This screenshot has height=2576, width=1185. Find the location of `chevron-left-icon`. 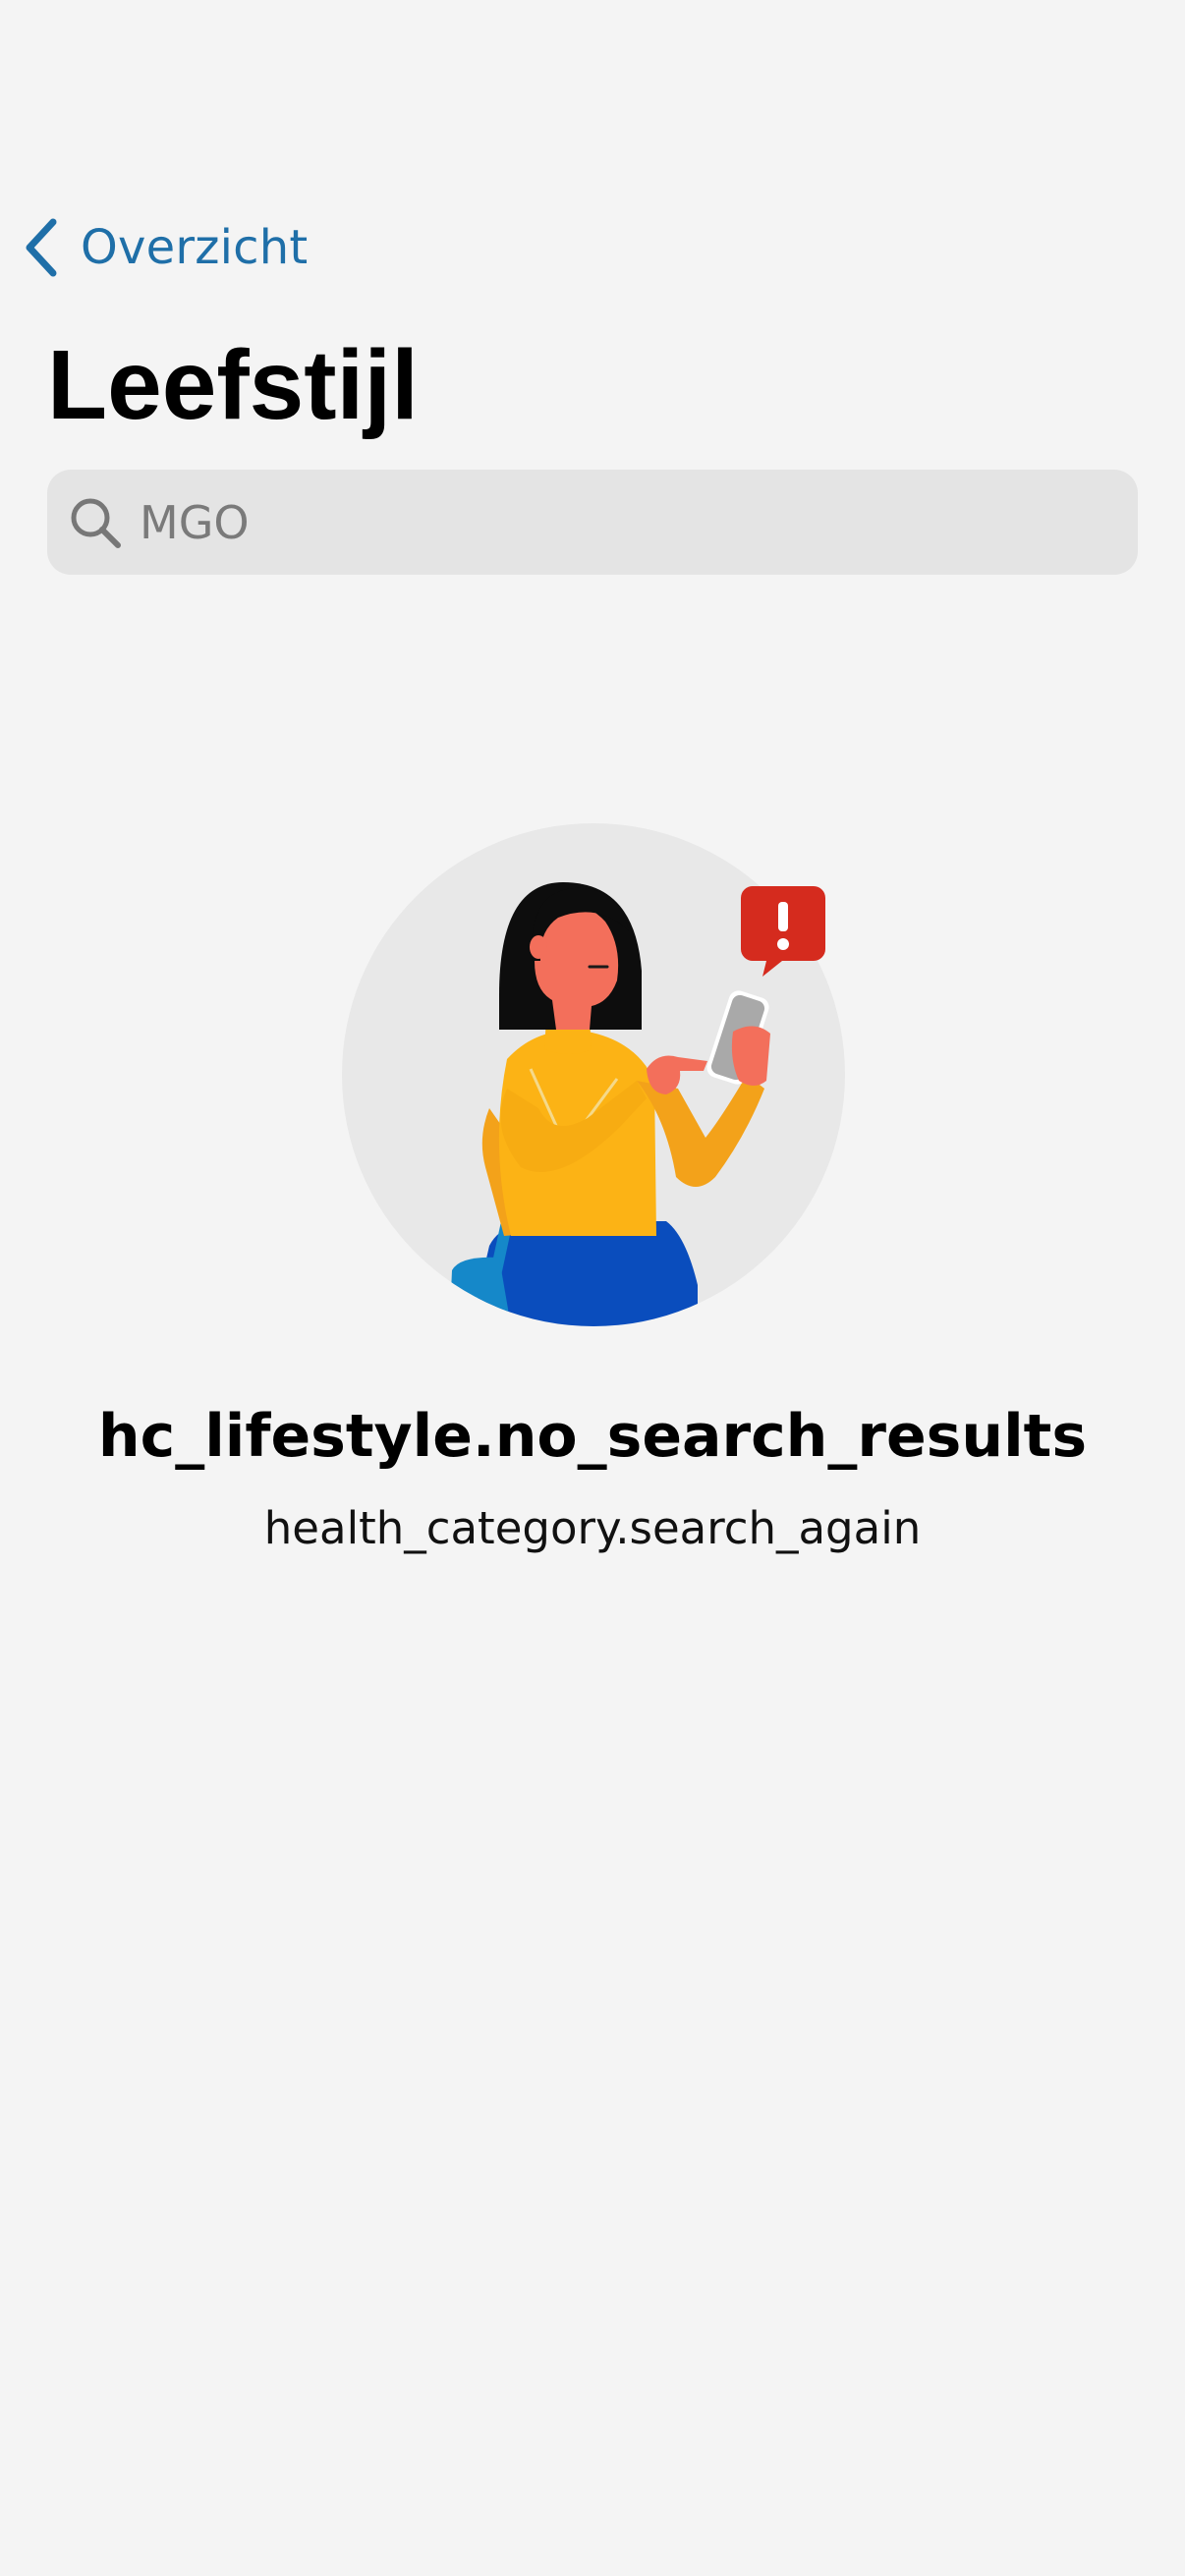

chevron-left-icon is located at coordinates (42, 247).